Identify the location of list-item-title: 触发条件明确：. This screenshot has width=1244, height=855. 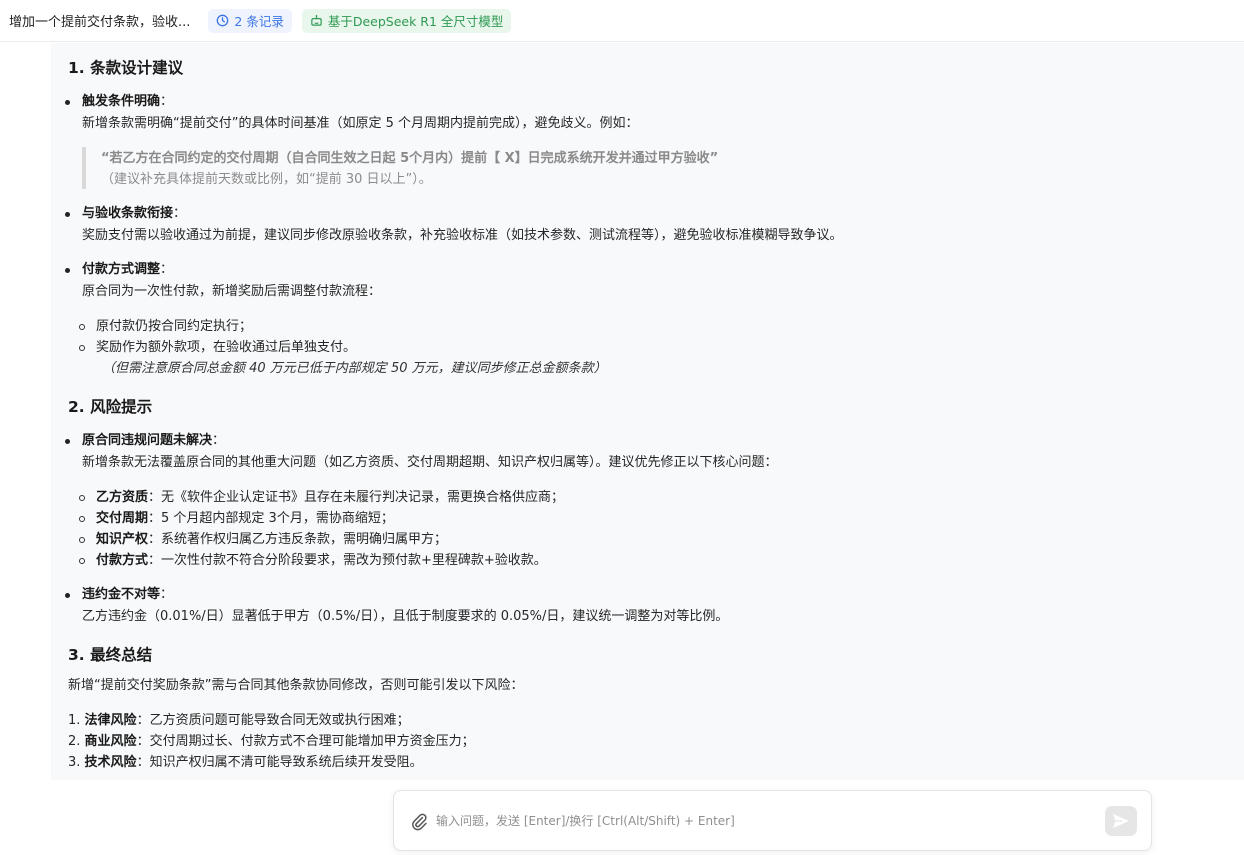
(128, 101).